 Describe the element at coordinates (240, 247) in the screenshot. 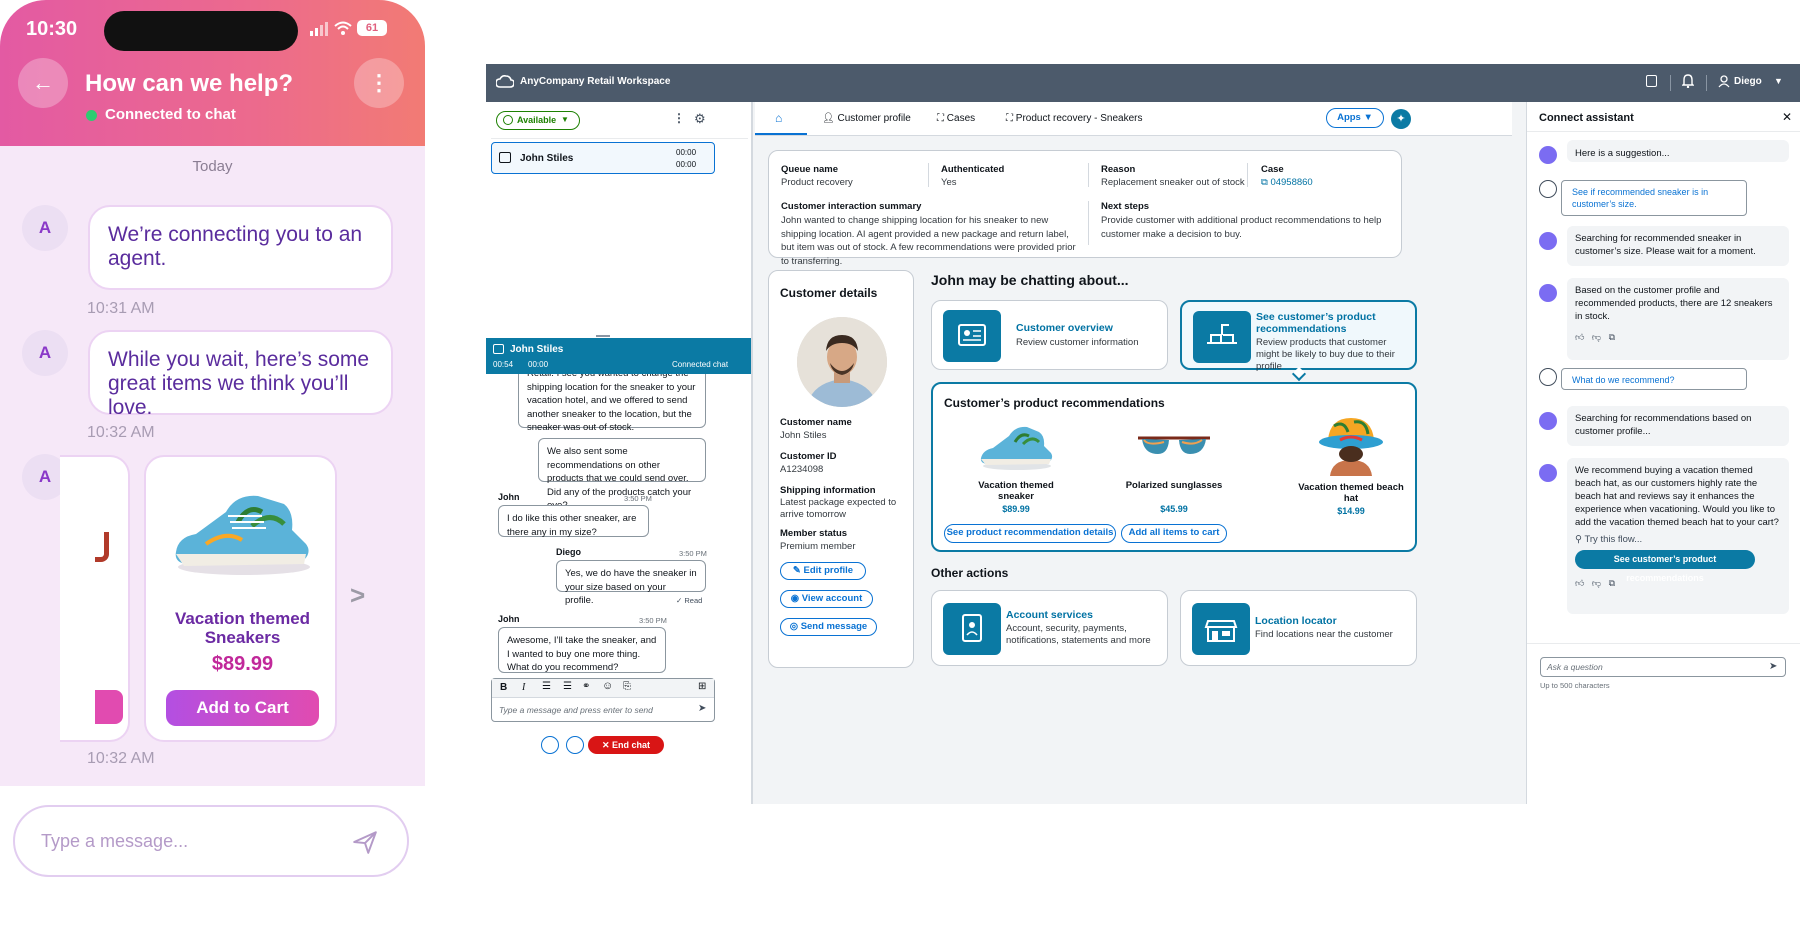

I see `chat-bubble: We’re connecting you to an agent.` at that location.